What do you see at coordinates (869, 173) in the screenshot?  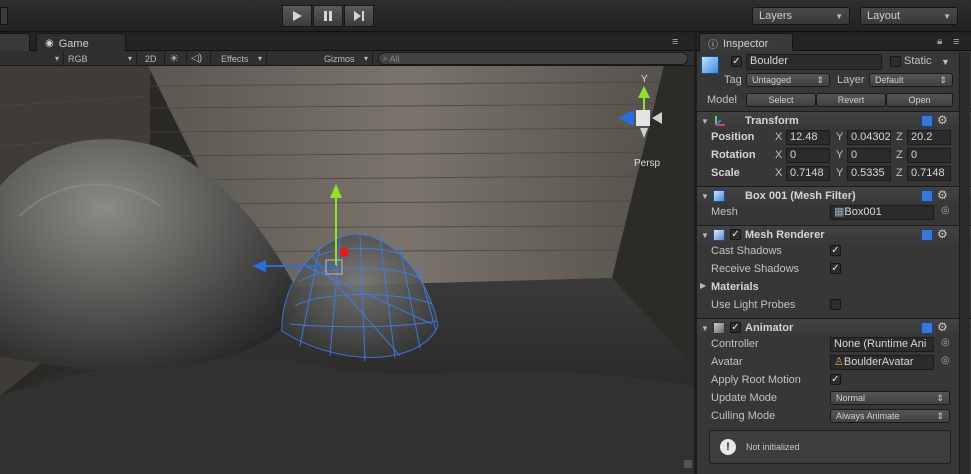 I see `scale-y-field: 0.5335` at bounding box center [869, 173].